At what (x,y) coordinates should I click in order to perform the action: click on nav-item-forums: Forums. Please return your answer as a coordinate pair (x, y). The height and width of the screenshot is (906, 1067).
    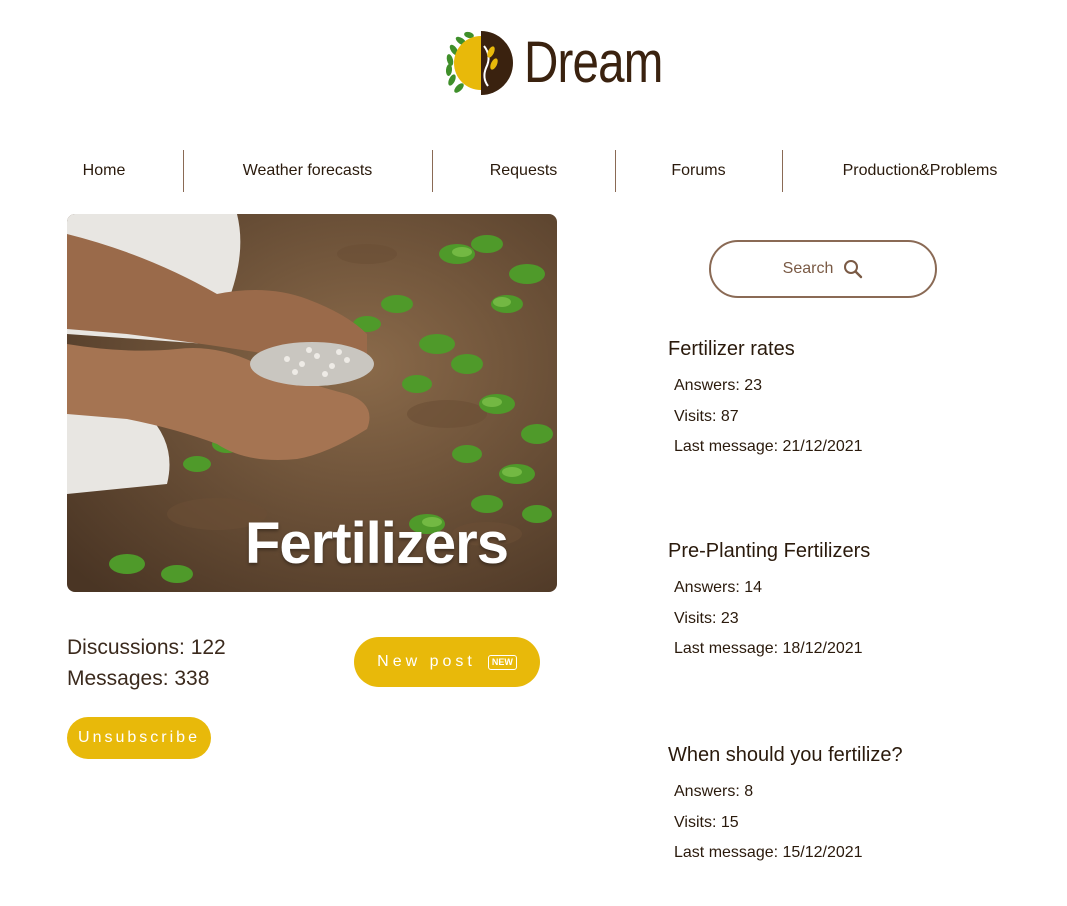
    Looking at the image, I should click on (698, 171).